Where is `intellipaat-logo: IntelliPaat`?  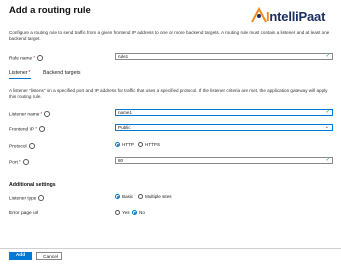 intellipaat-logo: IntelliPaat is located at coordinates (294, 17).